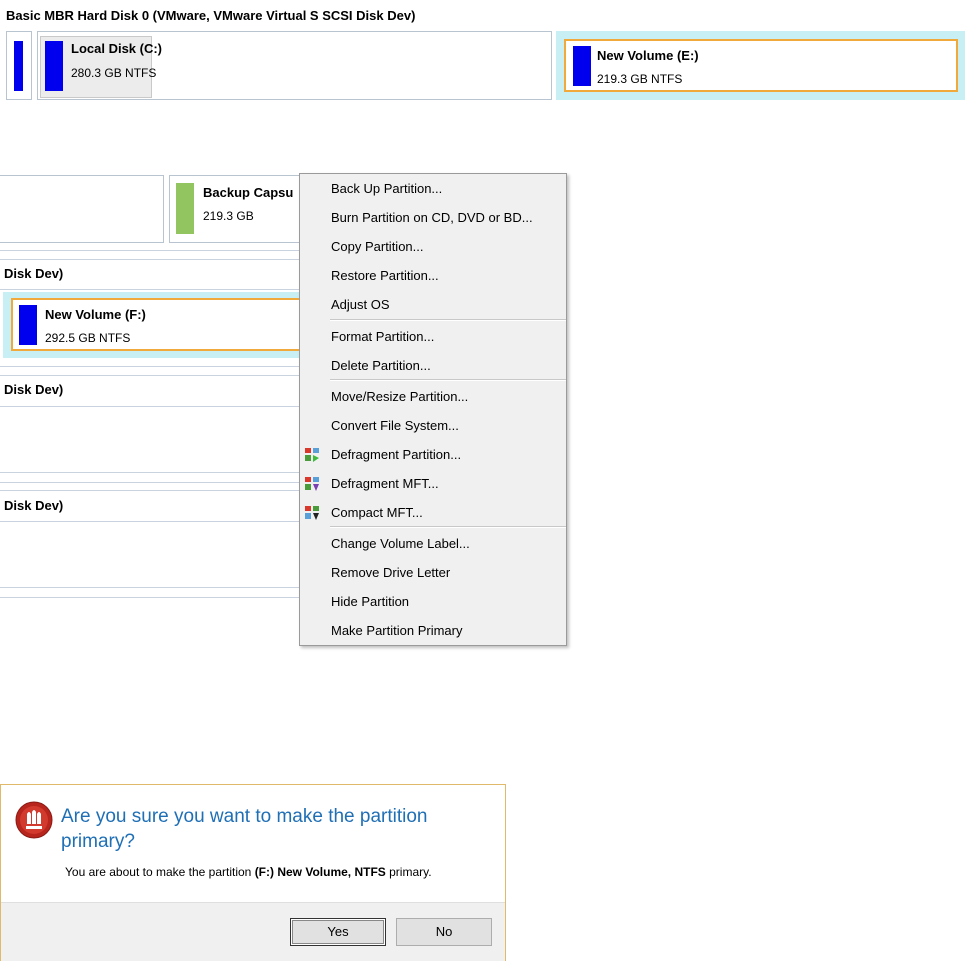  I want to click on partition-name: New Volume (F:), so click(95, 314).